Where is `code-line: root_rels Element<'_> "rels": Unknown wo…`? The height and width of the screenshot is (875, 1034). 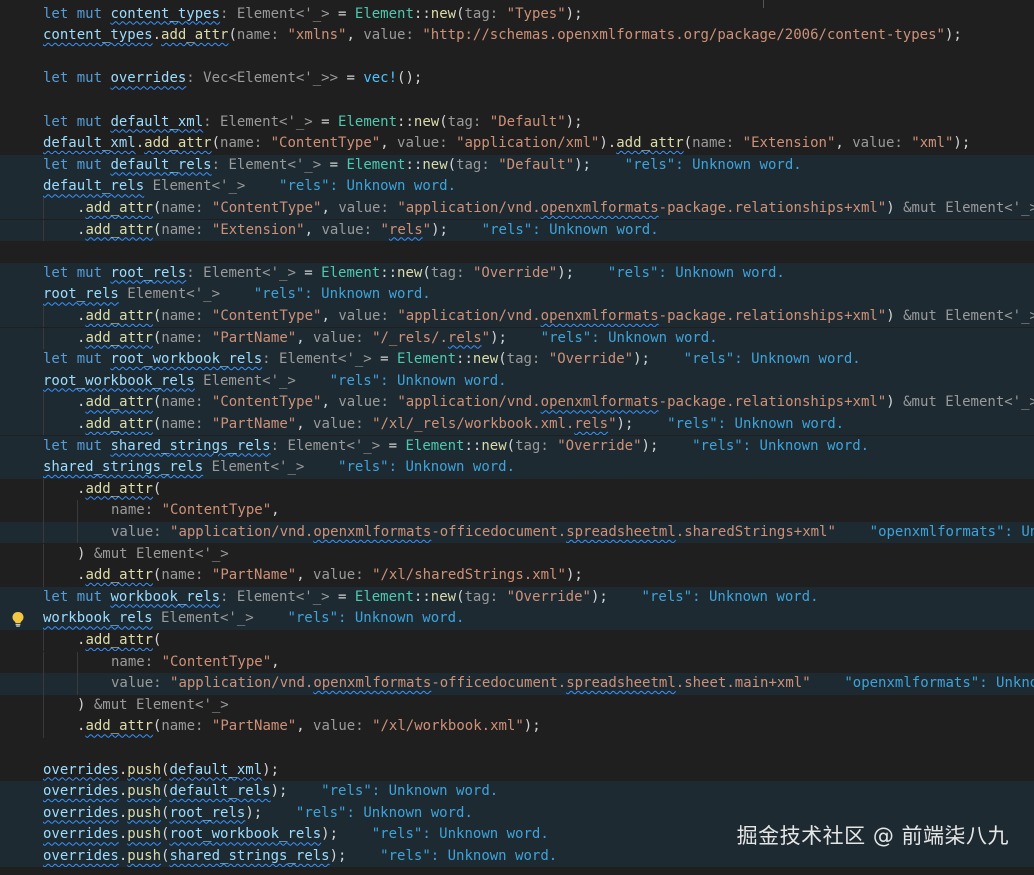
code-line: root_rels Element<'_> "rels": Unknown wo… is located at coordinates (517, 295).